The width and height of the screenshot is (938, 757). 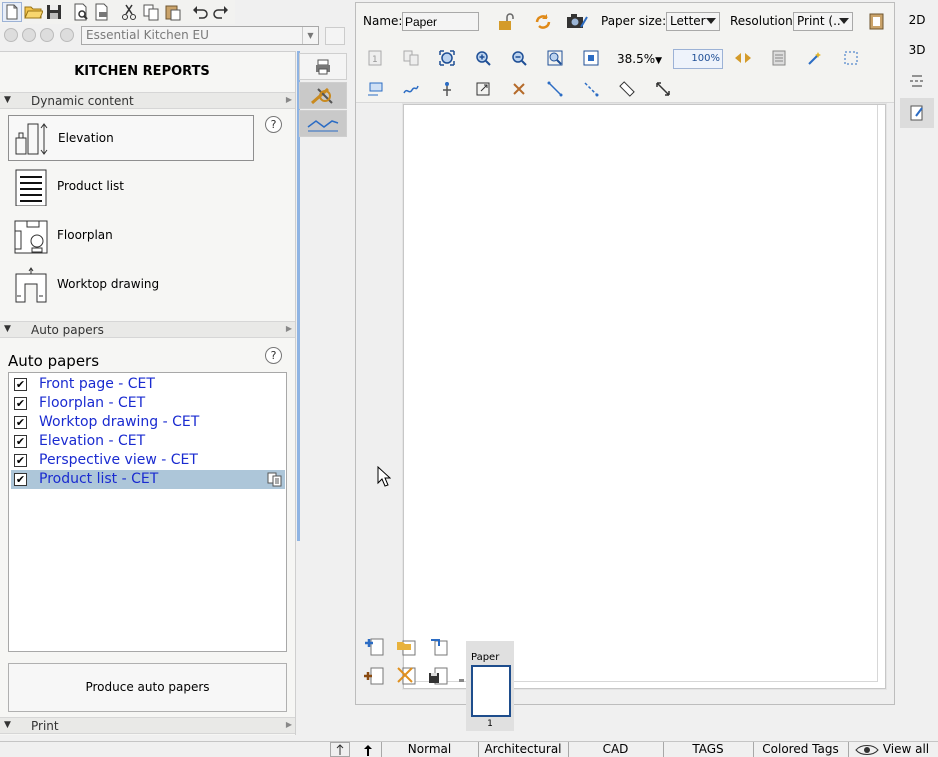 What do you see at coordinates (439, 647) in the screenshot?
I see `import-paper-icon` at bounding box center [439, 647].